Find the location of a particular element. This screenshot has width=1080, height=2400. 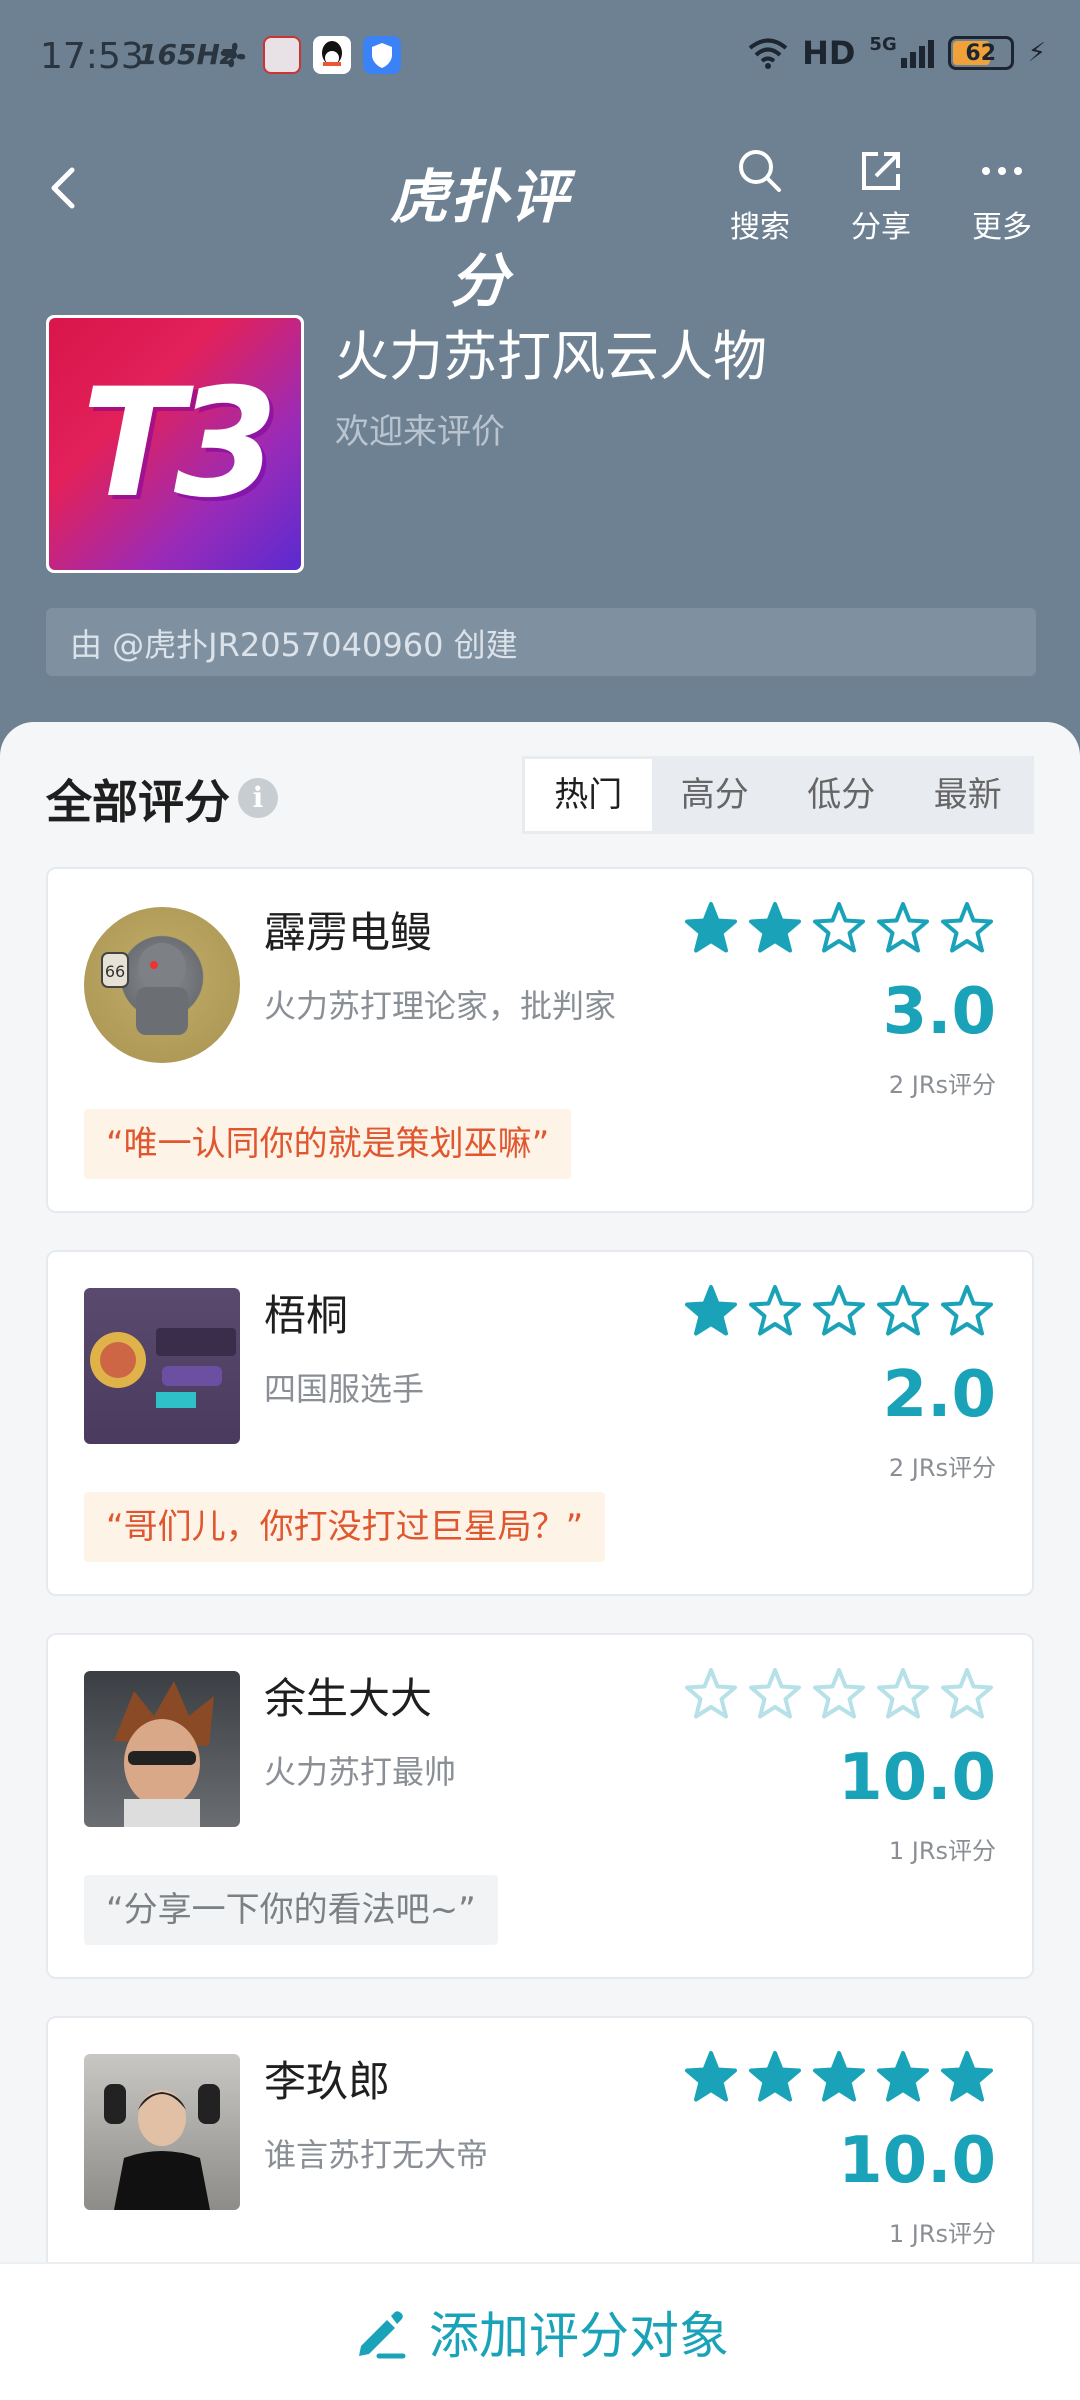

tab-high-score: 高分 is located at coordinates (715, 795).